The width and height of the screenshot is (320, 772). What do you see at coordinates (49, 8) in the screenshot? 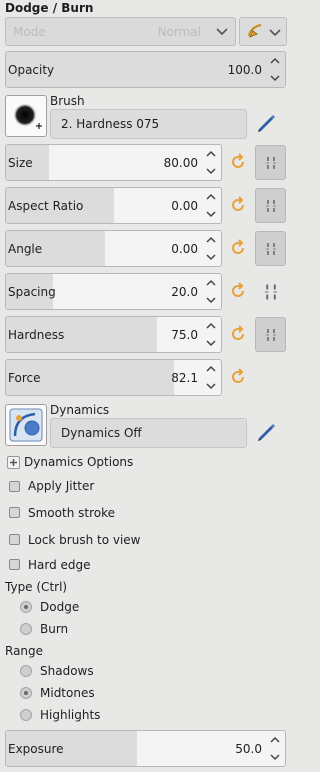
I see `tool-title: Dodge / Burn` at bounding box center [49, 8].